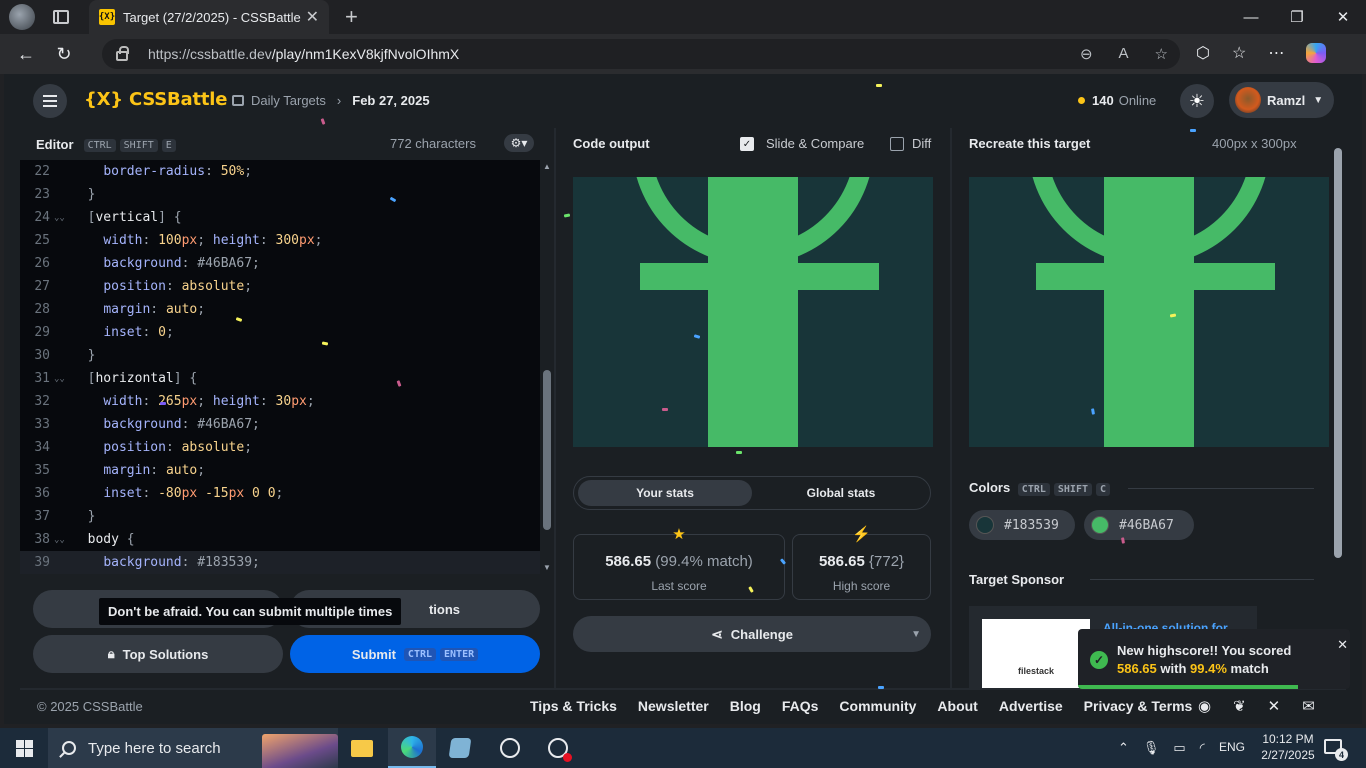 Image resolution: width=1366 pixels, height=768 pixels. I want to click on user-menu-button: Ramzl ▼, so click(1281, 100).